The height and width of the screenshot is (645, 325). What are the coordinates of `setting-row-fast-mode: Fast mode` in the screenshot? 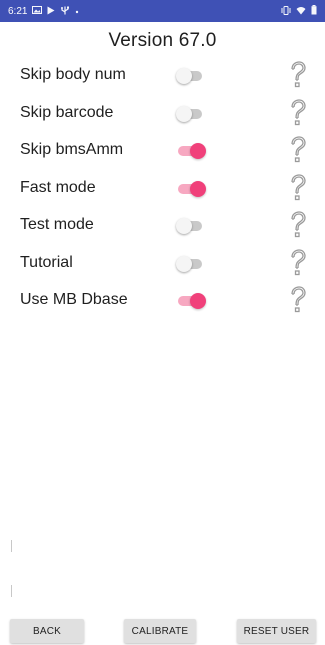 It's located at (162, 190).